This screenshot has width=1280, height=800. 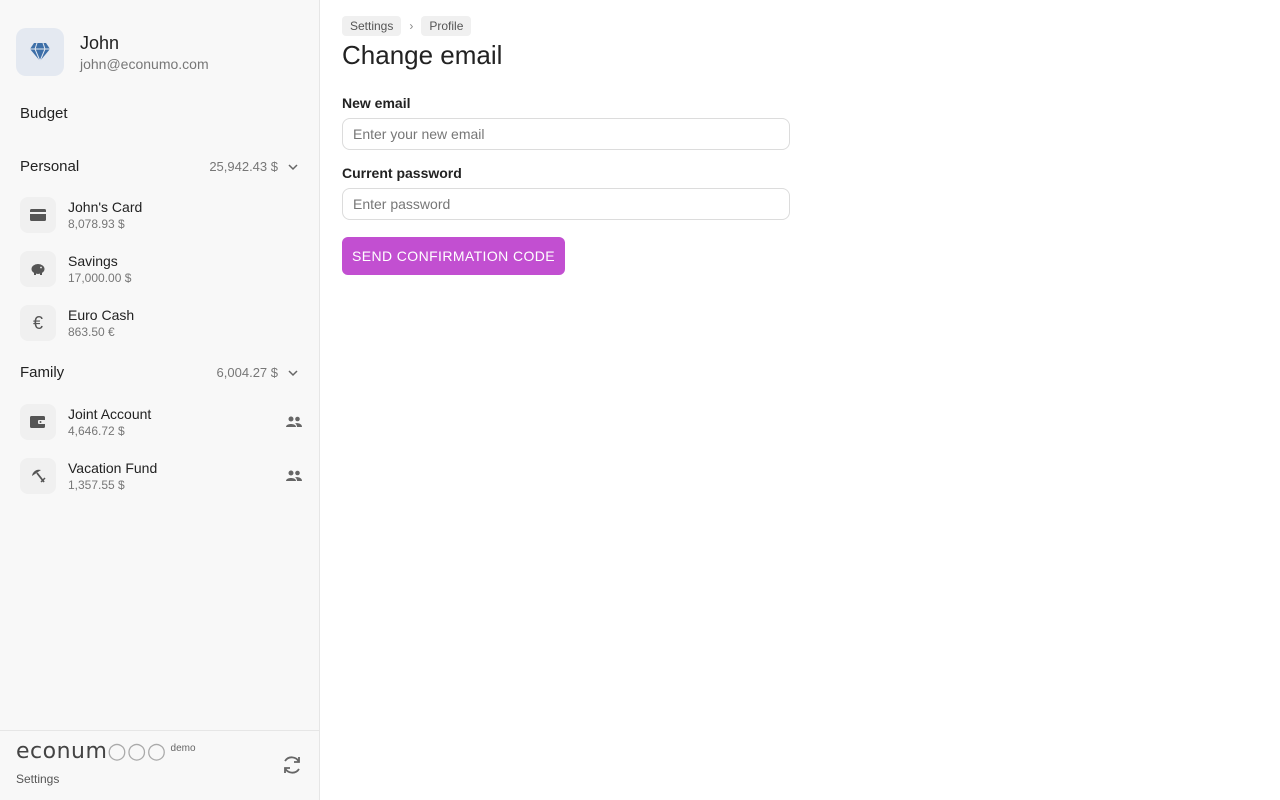 What do you see at coordinates (162, 269) in the screenshot?
I see `account-savings: Savings 17,000.00 $` at bounding box center [162, 269].